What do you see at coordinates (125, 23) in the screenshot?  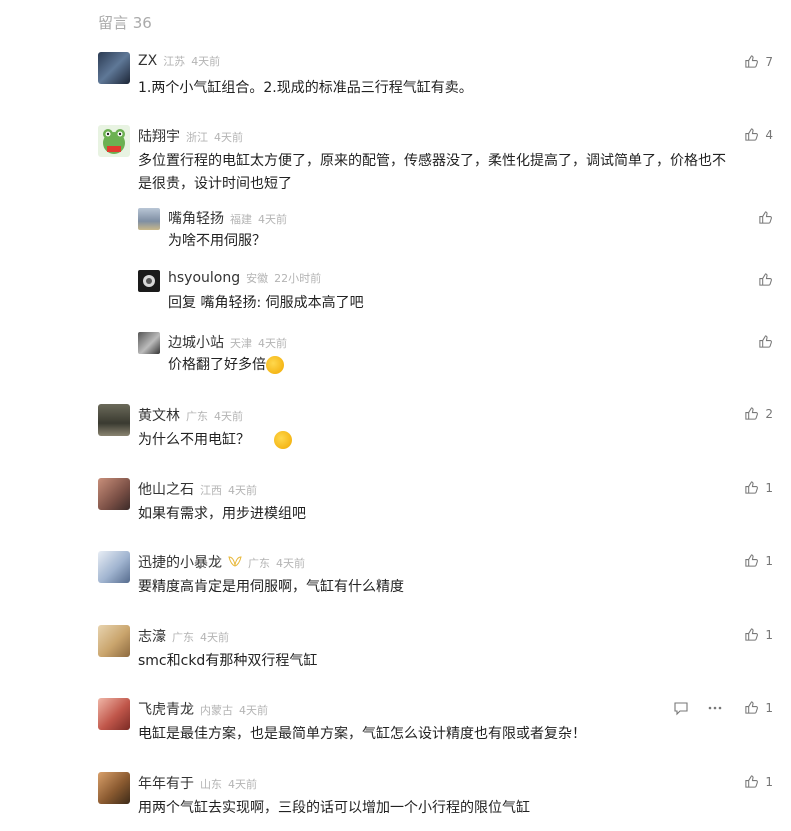 I see `comments-header: 留言 36` at bounding box center [125, 23].